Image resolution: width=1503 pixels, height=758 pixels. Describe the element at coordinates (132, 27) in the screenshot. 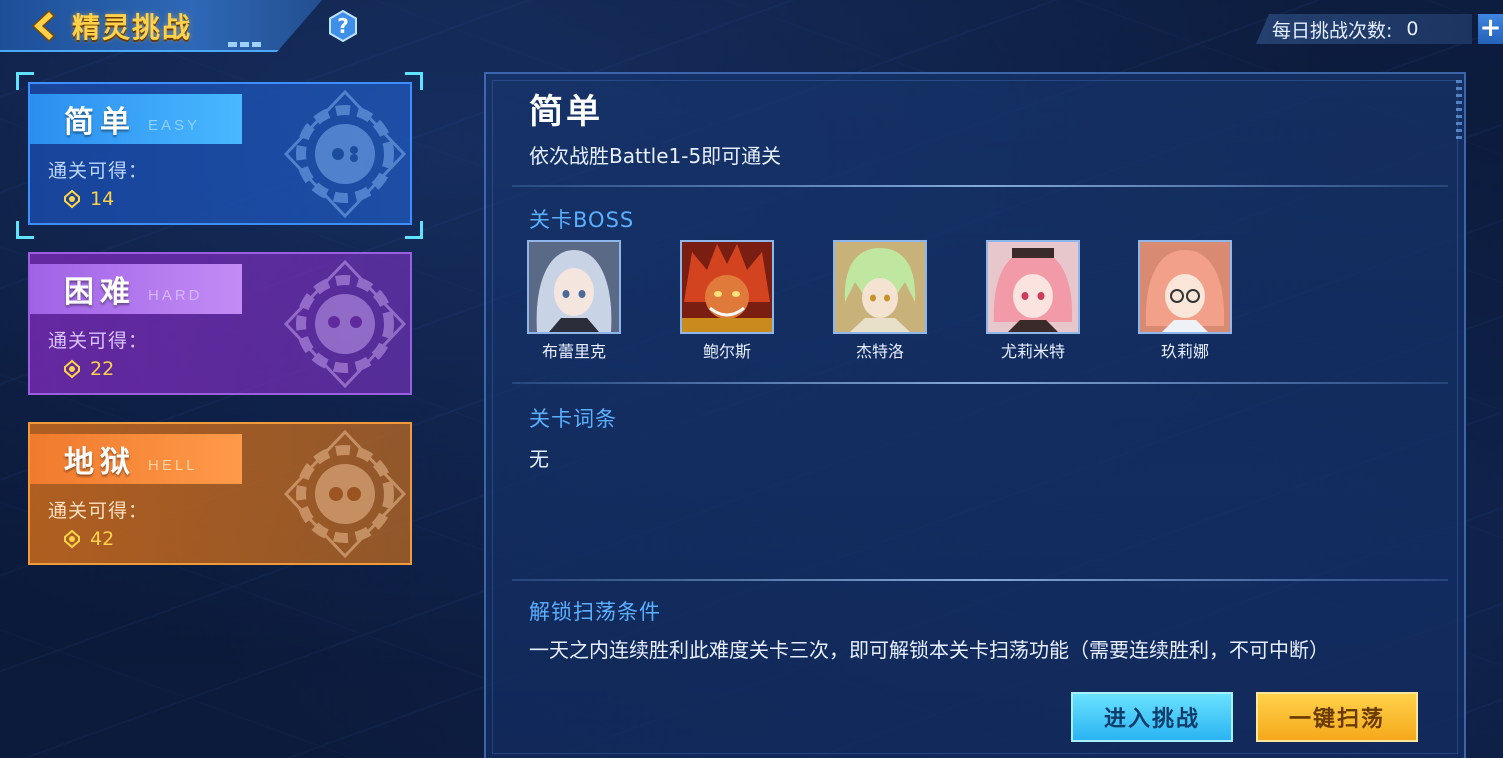

I see `page-title: 精灵挑战` at that location.